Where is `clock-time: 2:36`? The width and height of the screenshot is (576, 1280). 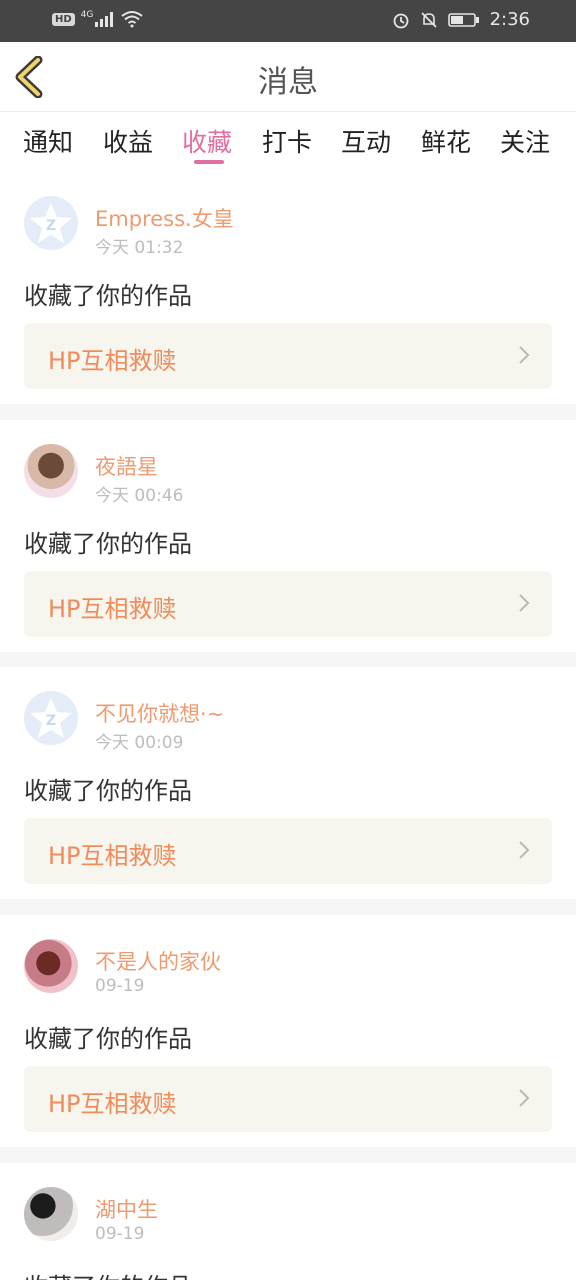
clock-time: 2:36 is located at coordinates (509, 19).